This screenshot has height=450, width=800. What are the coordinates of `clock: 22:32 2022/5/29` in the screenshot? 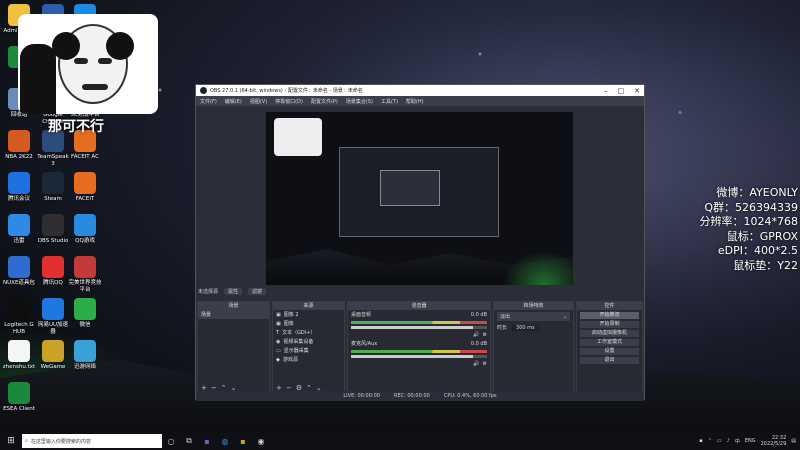 It's located at (774, 441).